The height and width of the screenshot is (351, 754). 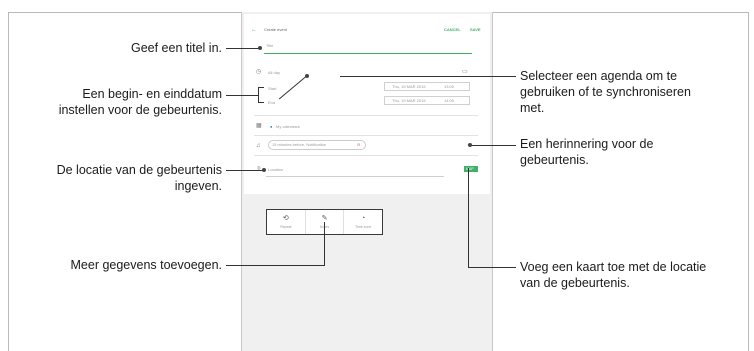 What do you see at coordinates (475, 29) in the screenshot?
I see `save-button: SAVE` at bounding box center [475, 29].